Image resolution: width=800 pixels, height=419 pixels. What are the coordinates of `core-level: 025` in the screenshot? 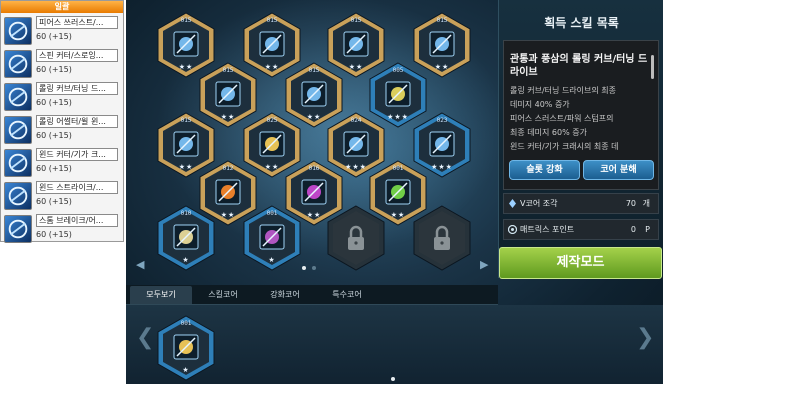 It's located at (272, 120).